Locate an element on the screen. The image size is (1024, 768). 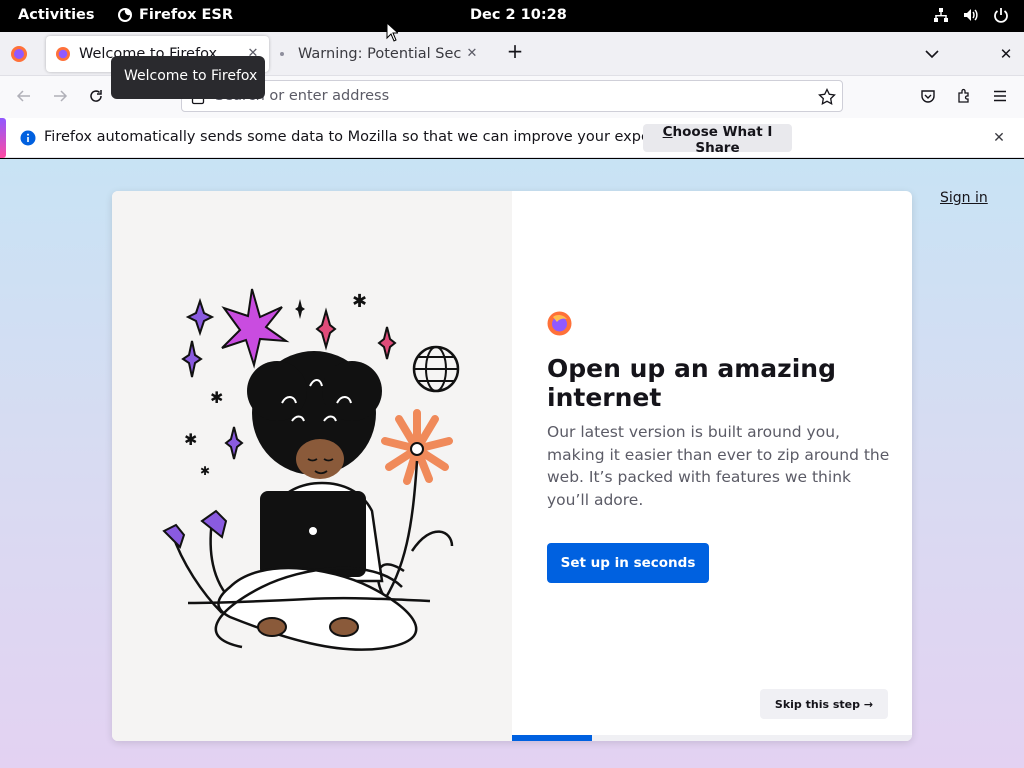
network-icon is located at coordinates (941, 15).